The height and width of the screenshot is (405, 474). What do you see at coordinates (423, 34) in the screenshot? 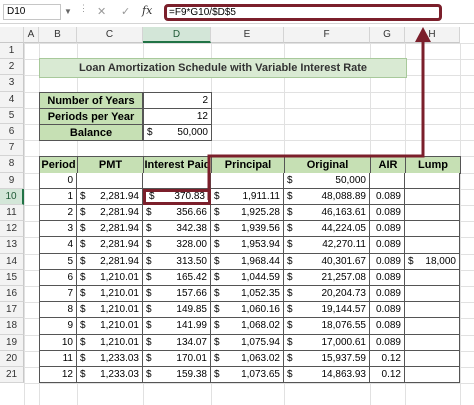
I see `annotation-arrow-head` at bounding box center [423, 34].